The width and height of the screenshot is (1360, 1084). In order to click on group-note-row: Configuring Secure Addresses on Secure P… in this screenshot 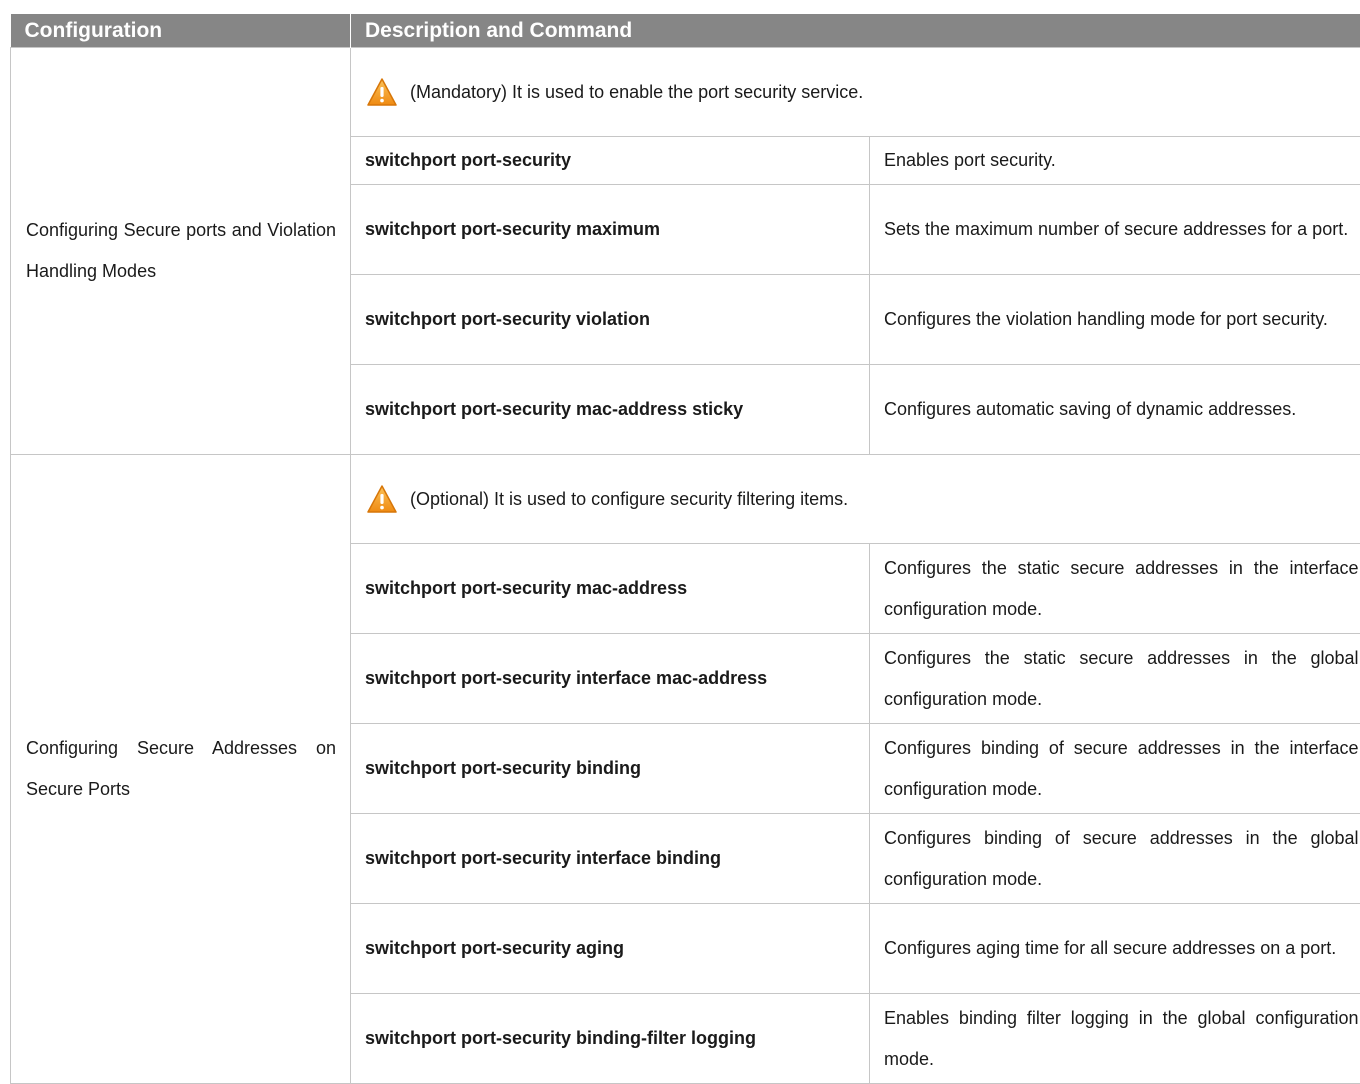, I will do `click(685, 499)`.